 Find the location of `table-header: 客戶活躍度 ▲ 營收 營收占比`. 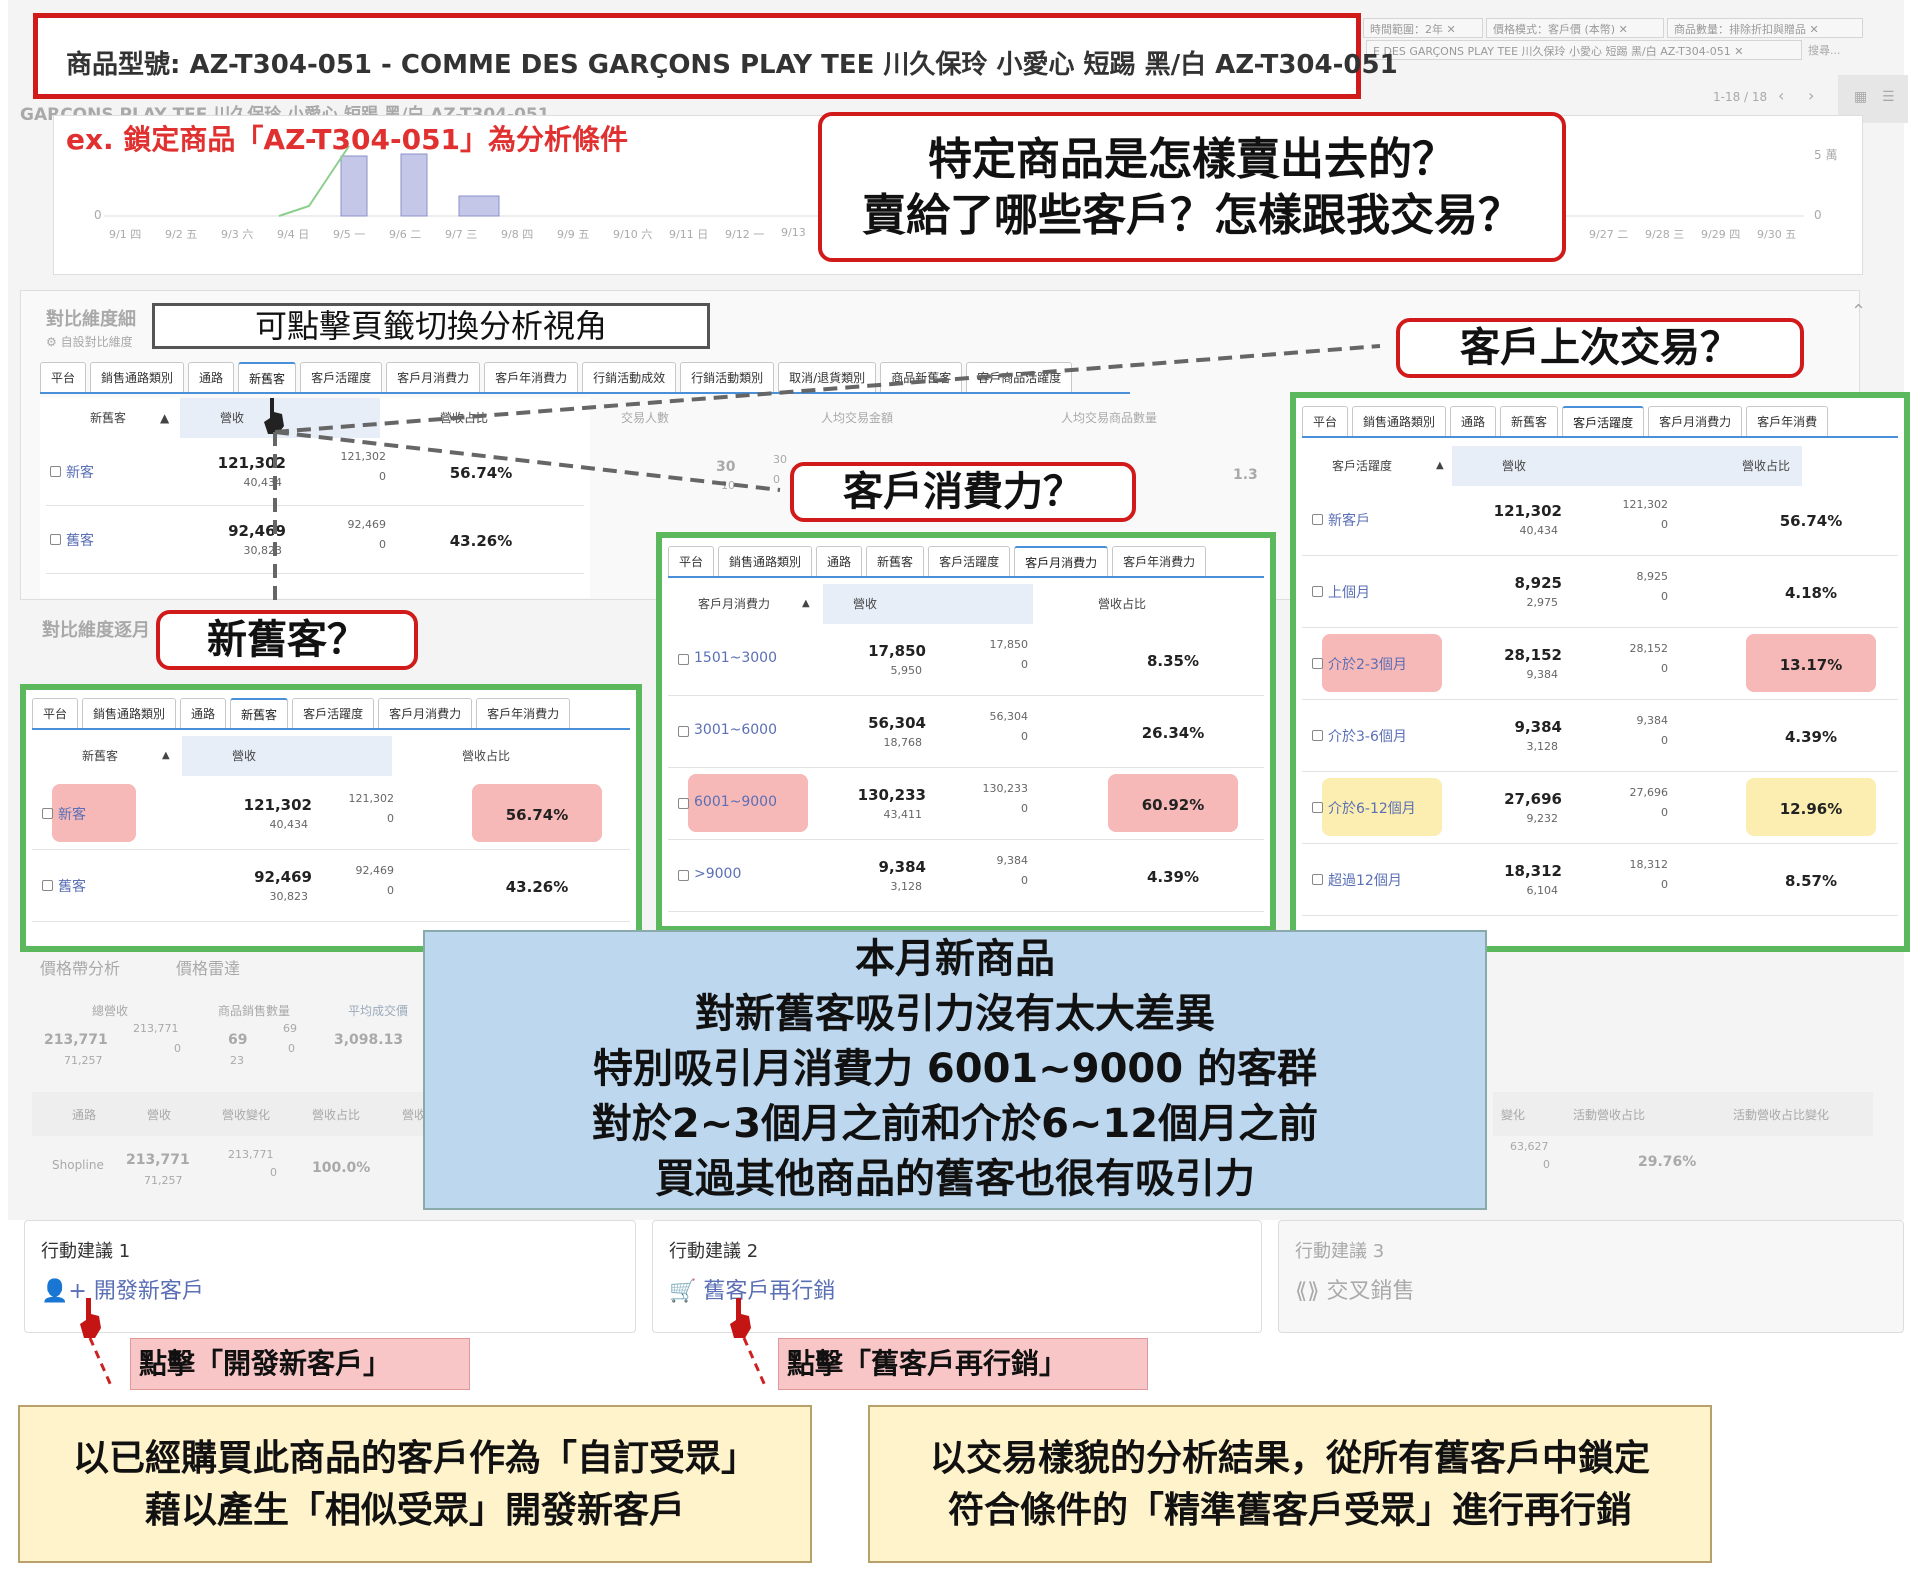

table-header: 客戶活躍度 ▲ 營收 營收占比 is located at coordinates (1600, 466).